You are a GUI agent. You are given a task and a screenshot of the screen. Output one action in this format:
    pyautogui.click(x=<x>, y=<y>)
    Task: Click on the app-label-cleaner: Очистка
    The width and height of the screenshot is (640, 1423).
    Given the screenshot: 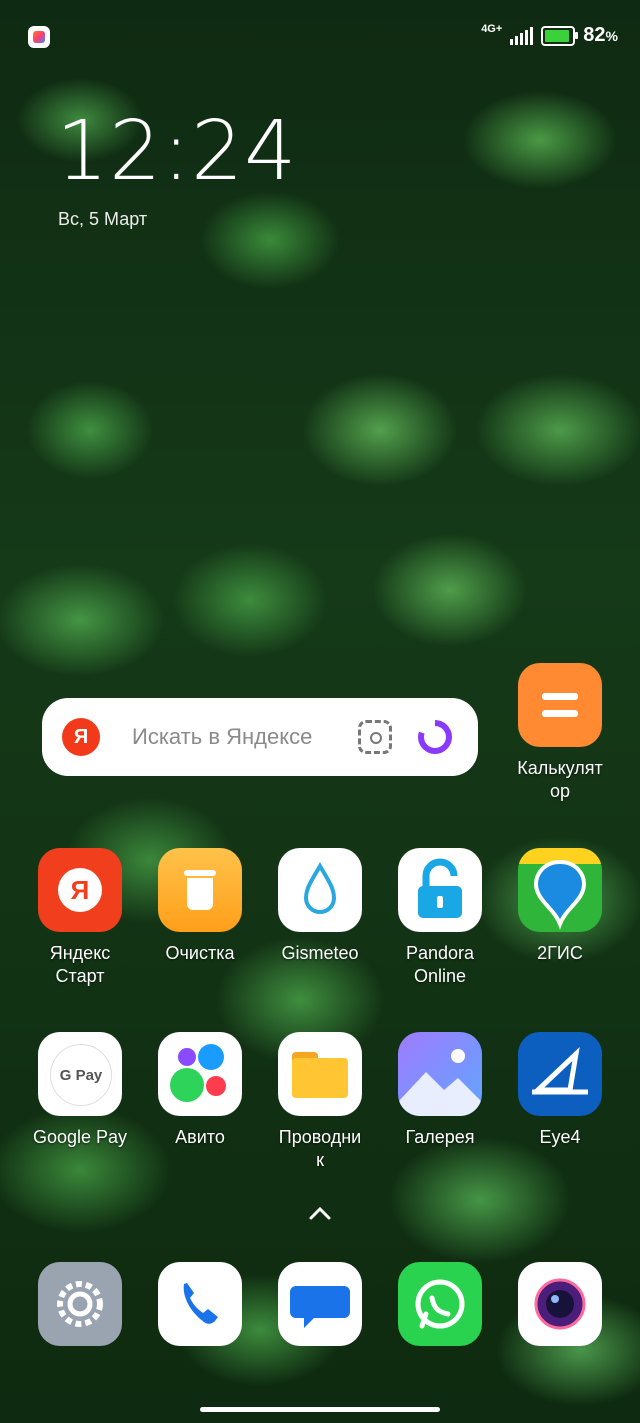 What is the action you would take?
    pyautogui.click(x=200, y=953)
    